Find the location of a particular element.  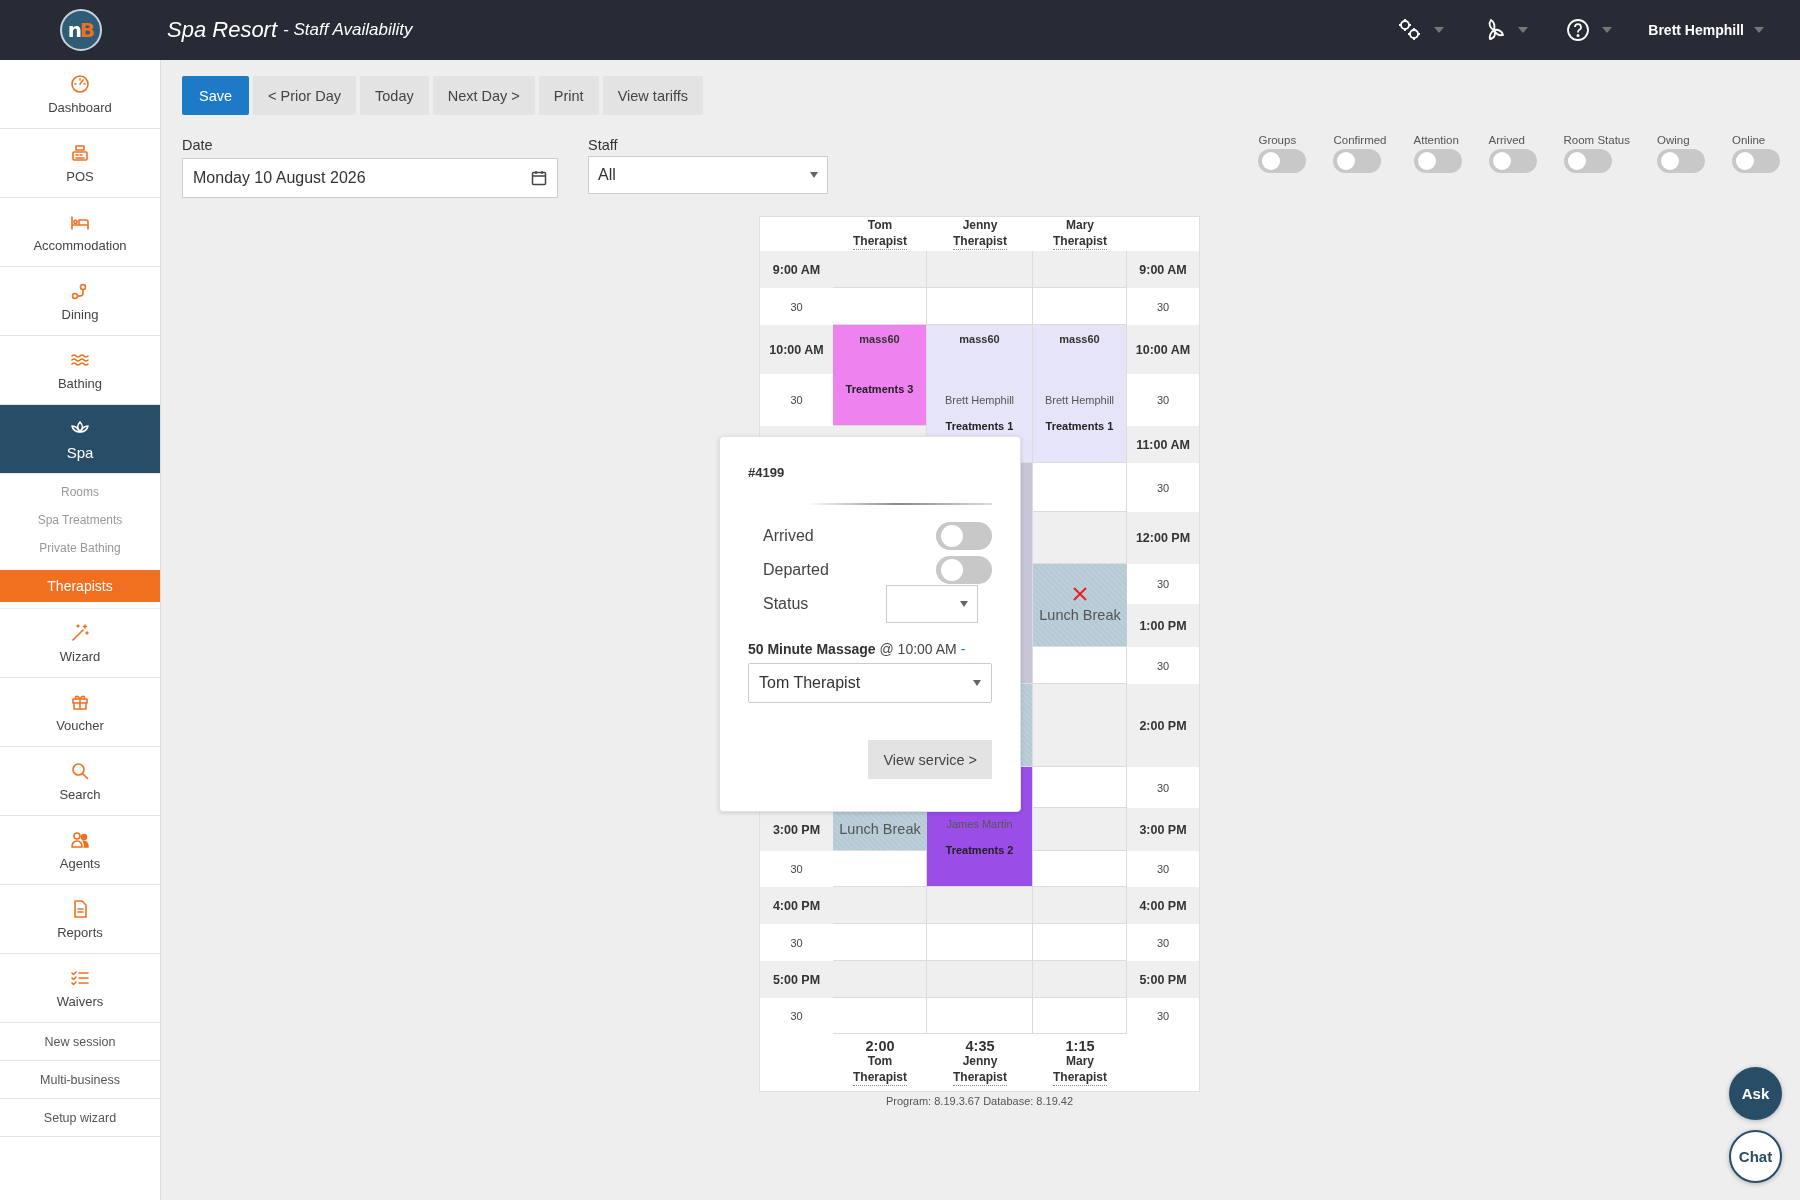

total-hours: 1:15 is located at coordinates (1080, 1046).